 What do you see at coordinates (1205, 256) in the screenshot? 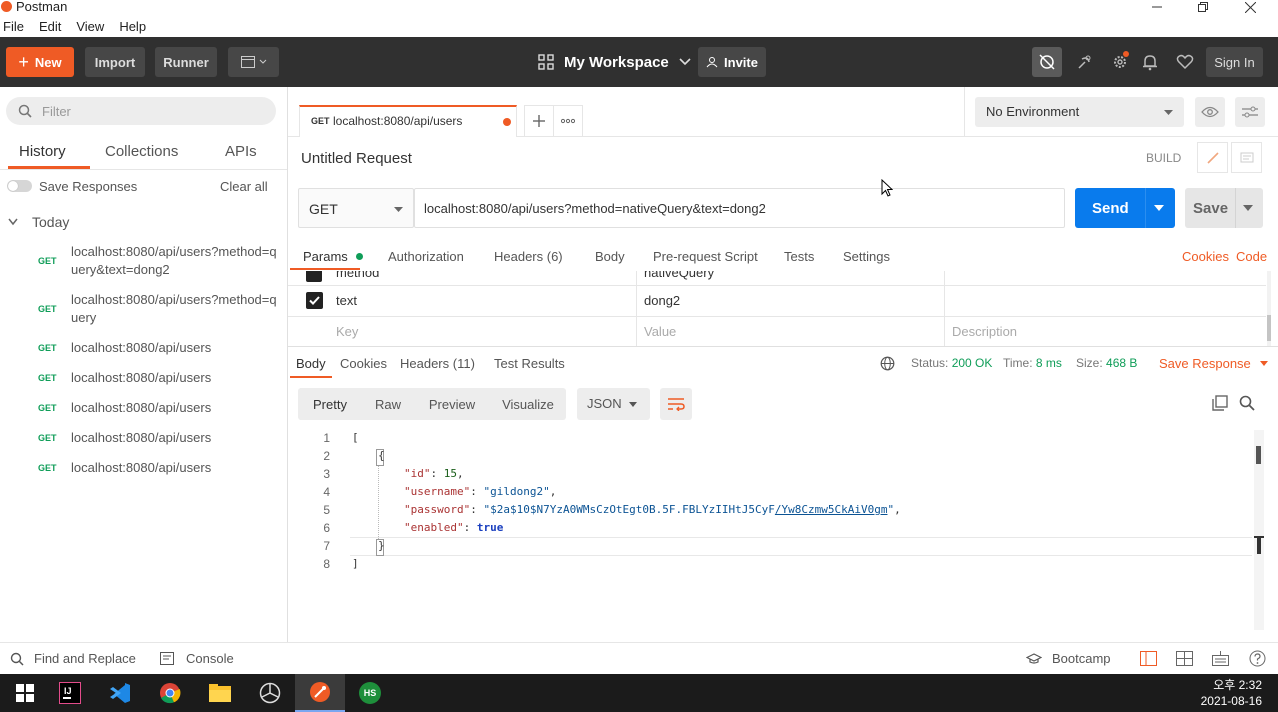
I see `cookies-link: Cookies` at bounding box center [1205, 256].